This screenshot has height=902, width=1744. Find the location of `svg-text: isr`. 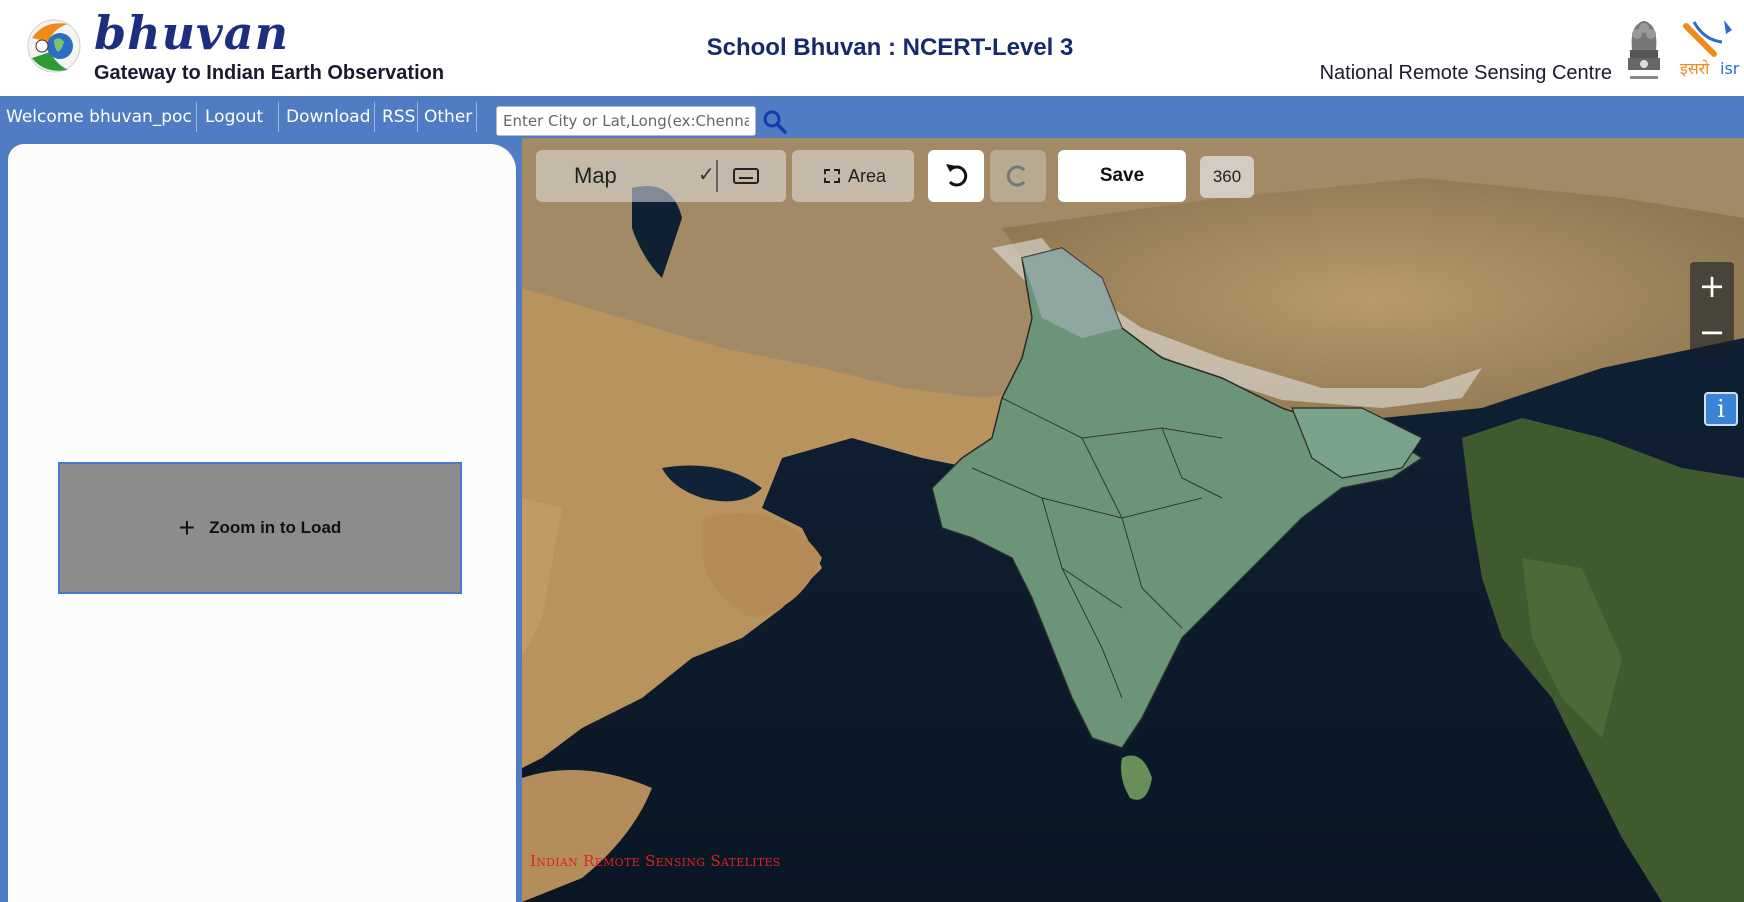

svg-text: isr is located at coordinates (1730, 68).